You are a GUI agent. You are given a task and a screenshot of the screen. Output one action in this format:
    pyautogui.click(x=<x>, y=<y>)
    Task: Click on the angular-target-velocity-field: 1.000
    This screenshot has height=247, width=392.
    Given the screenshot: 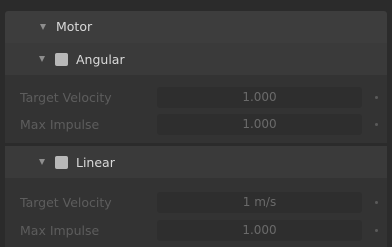 What is the action you would take?
    pyautogui.click(x=259, y=97)
    